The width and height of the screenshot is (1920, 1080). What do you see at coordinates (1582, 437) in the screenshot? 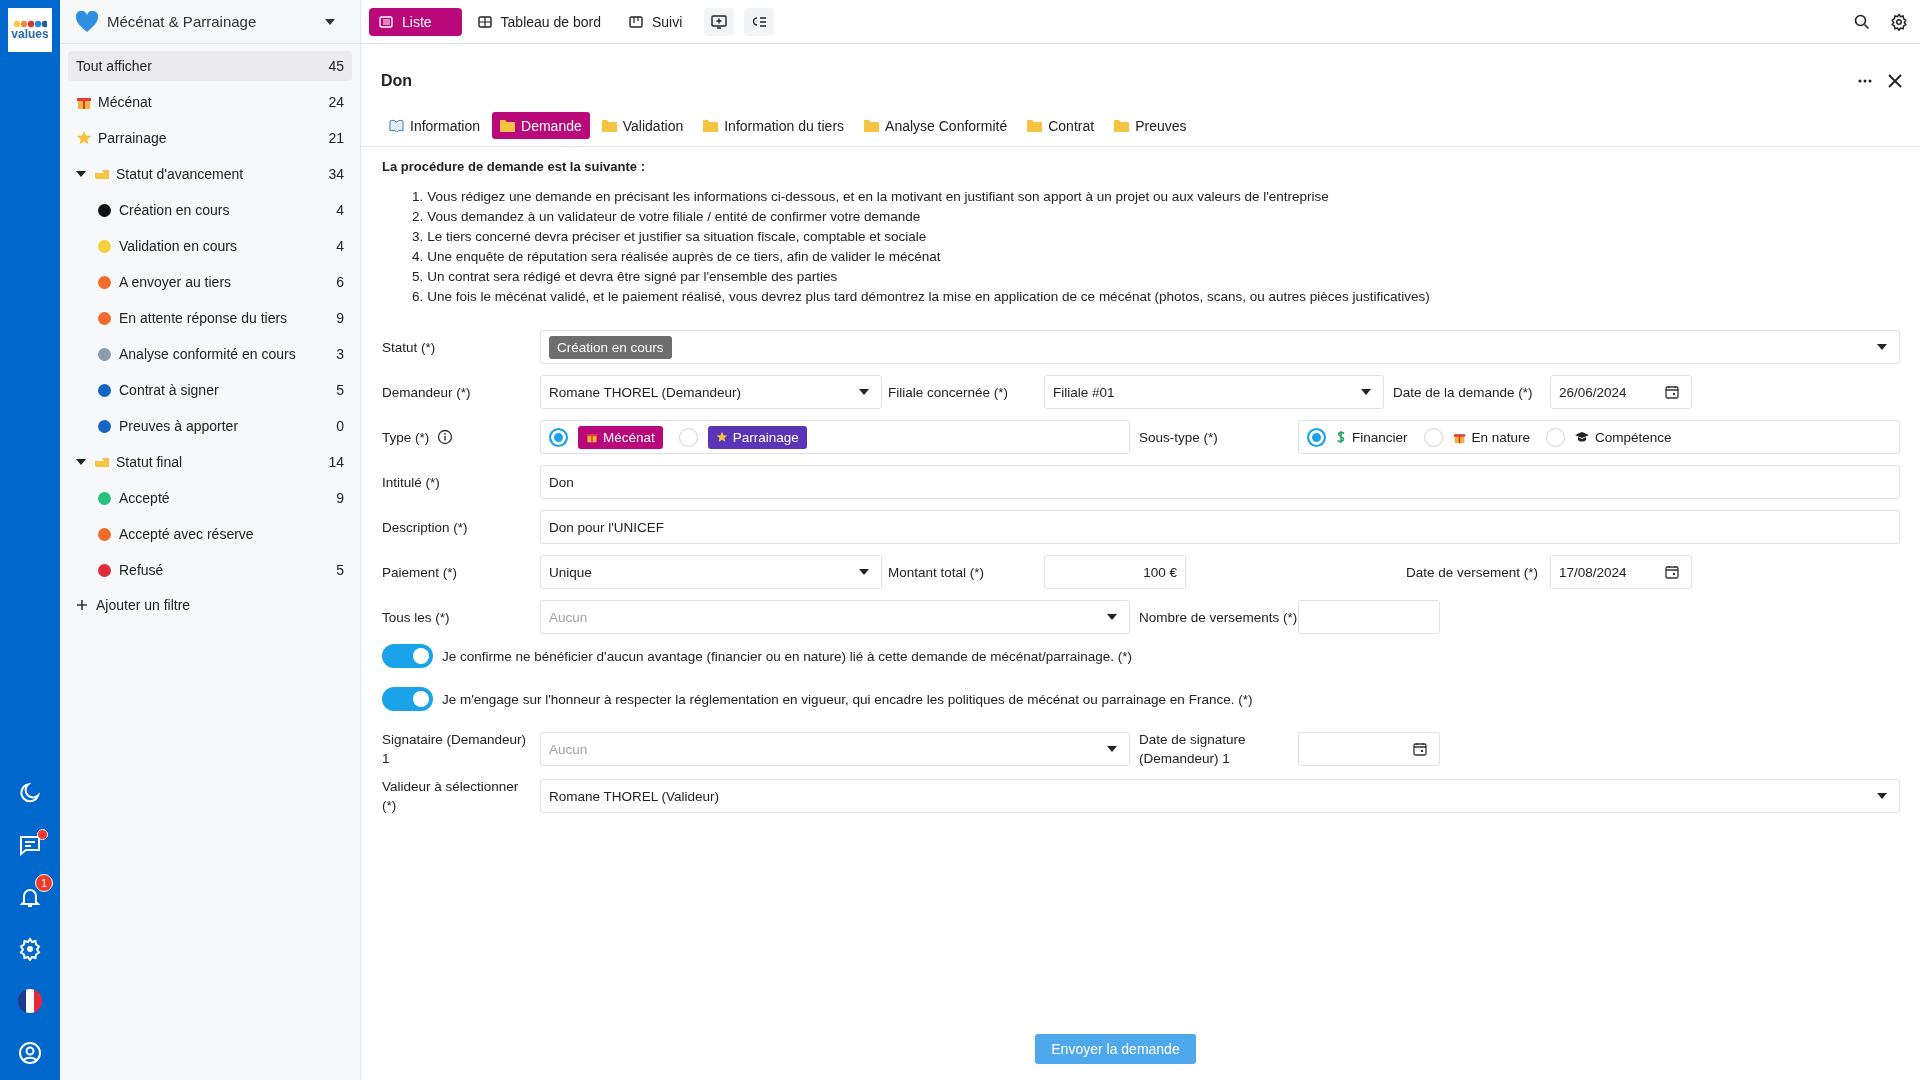
I see `graduation-cap-icon` at bounding box center [1582, 437].